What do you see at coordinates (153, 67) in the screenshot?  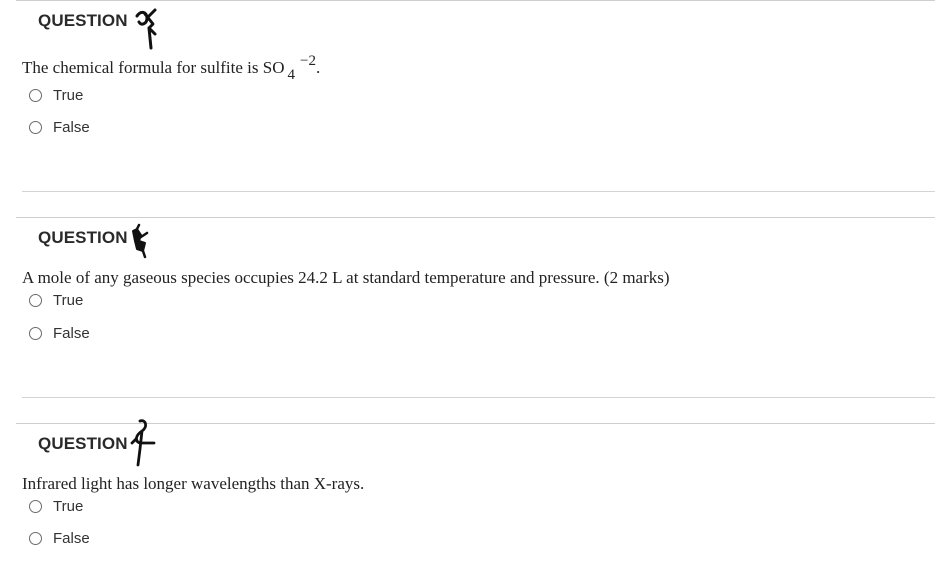 I see `question-text-body: The chemical formula for sulfite is SO` at bounding box center [153, 67].